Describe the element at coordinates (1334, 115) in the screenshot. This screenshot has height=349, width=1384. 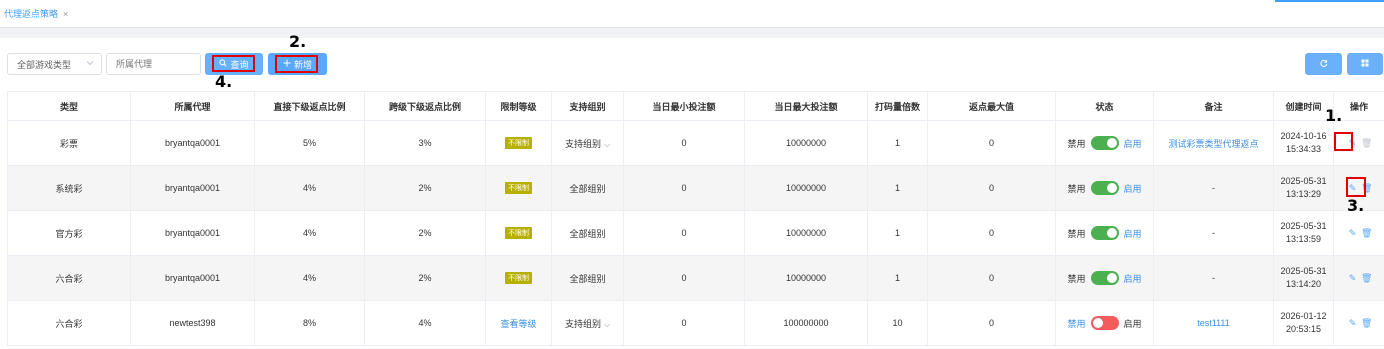
I see `annotation-1: 1.` at that location.